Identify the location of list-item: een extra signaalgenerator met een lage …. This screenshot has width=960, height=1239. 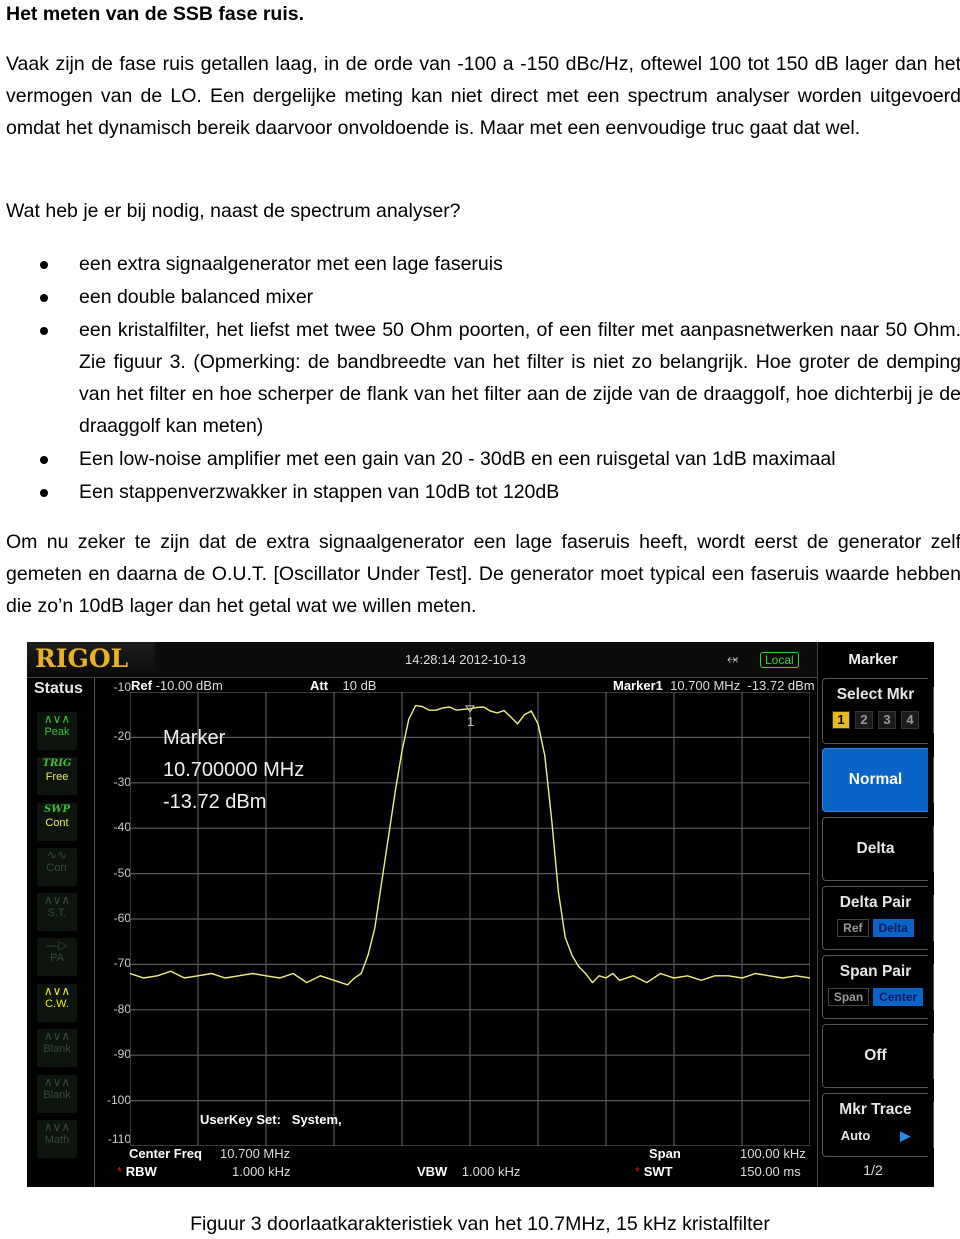
(481, 264).